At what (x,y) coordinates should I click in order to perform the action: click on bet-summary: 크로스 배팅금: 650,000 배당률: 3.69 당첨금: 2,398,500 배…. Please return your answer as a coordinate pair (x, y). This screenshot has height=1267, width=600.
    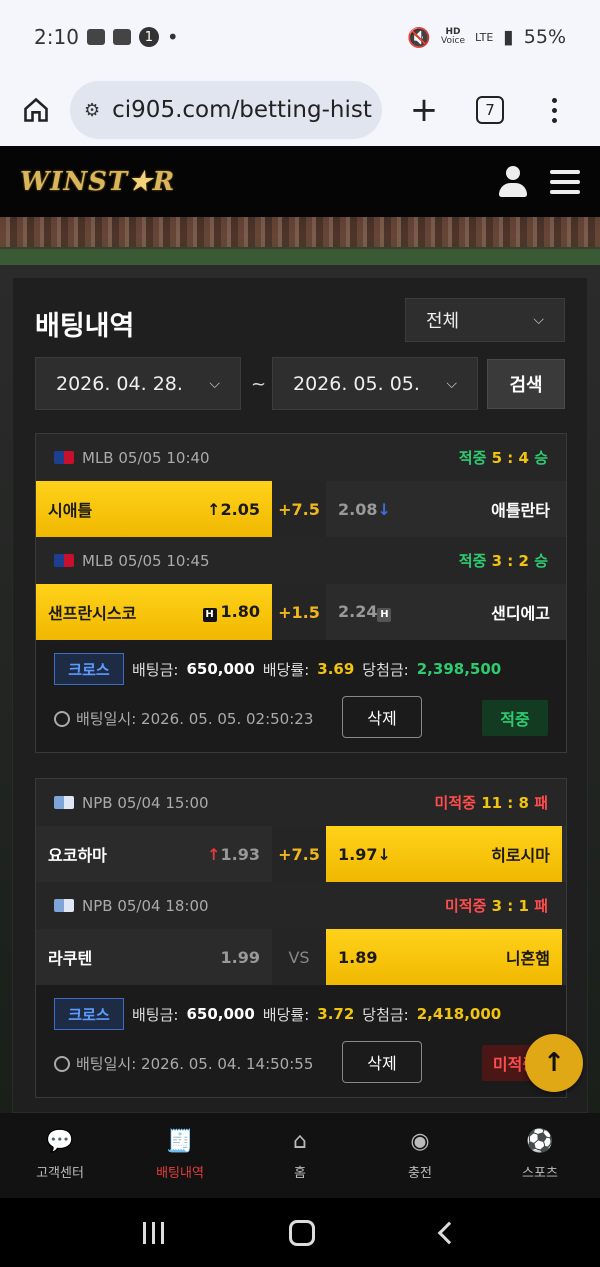
    Looking at the image, I should click on (301, 696).